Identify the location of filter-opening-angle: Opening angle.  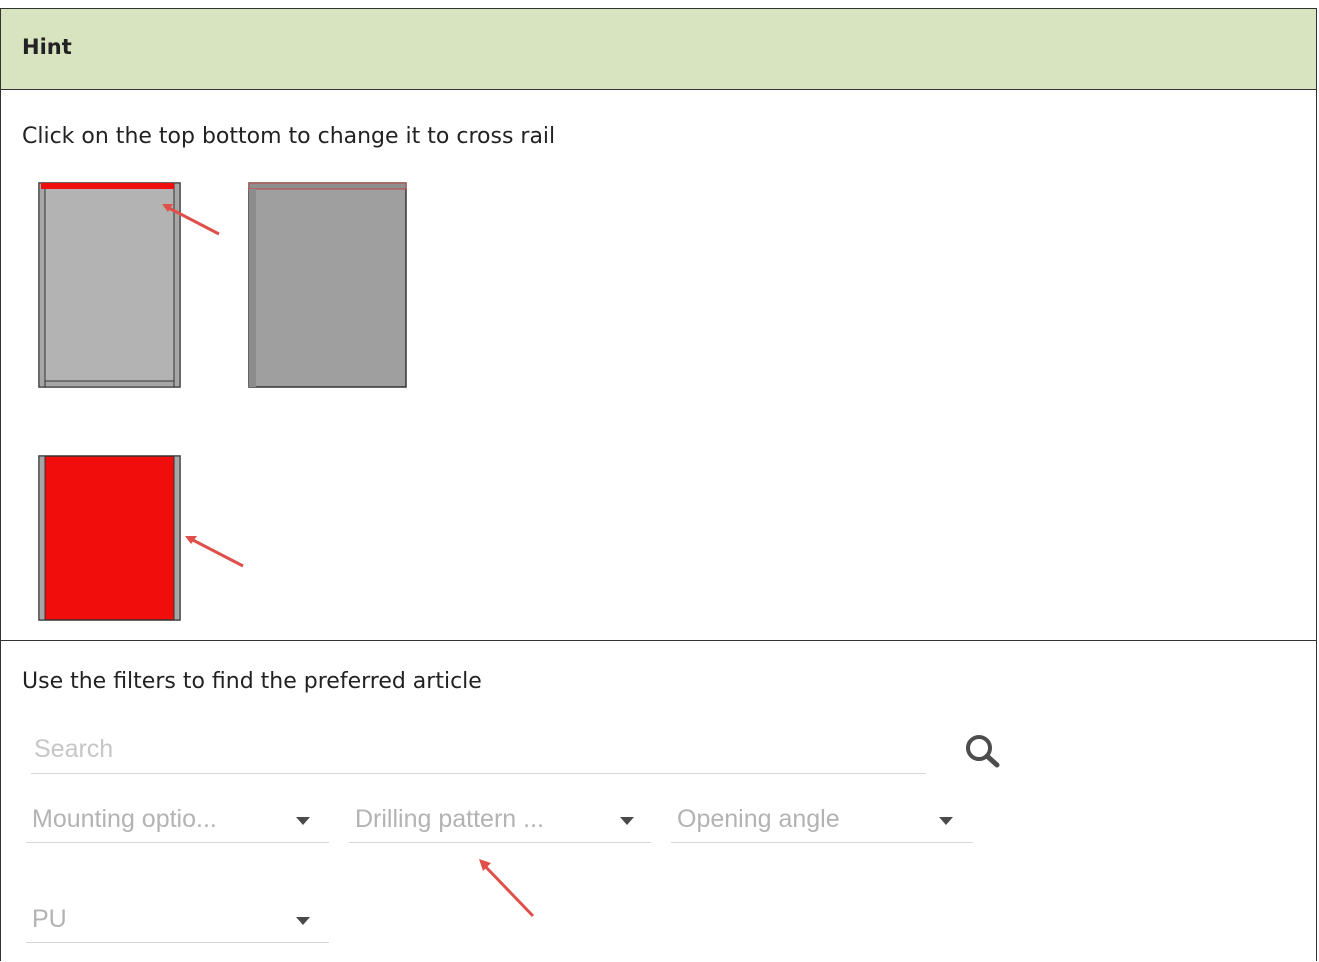
(822, 820).